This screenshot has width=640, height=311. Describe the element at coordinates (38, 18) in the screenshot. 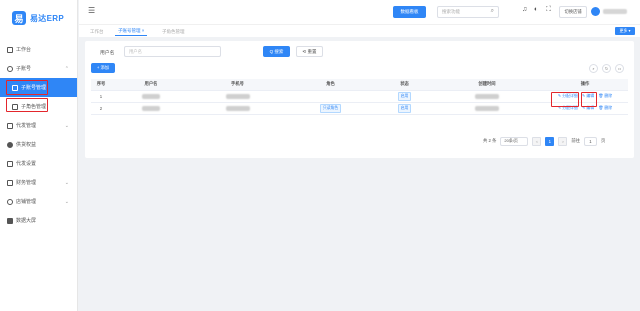

I see `app-logo: 易 易达ERP` at that location.